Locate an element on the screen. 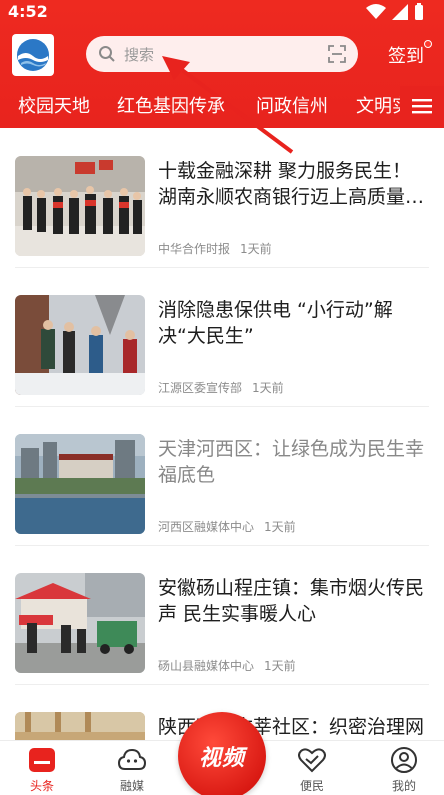 Image resolution: width=444 pixels, height=795 pixels. menu-icon is located at coordinates (422, 106).